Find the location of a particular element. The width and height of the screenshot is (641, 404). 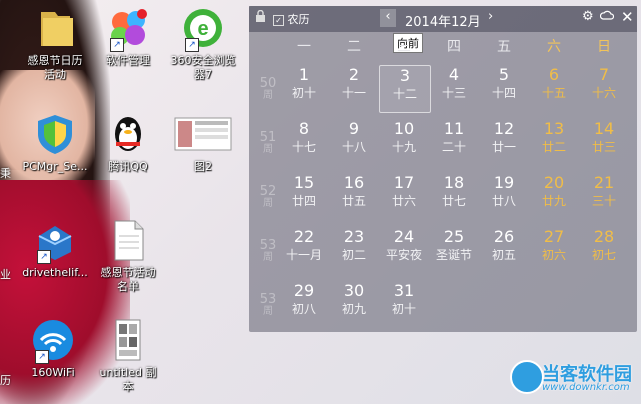

calendar-day: 4 十三 is located at coordinates (454, 88).